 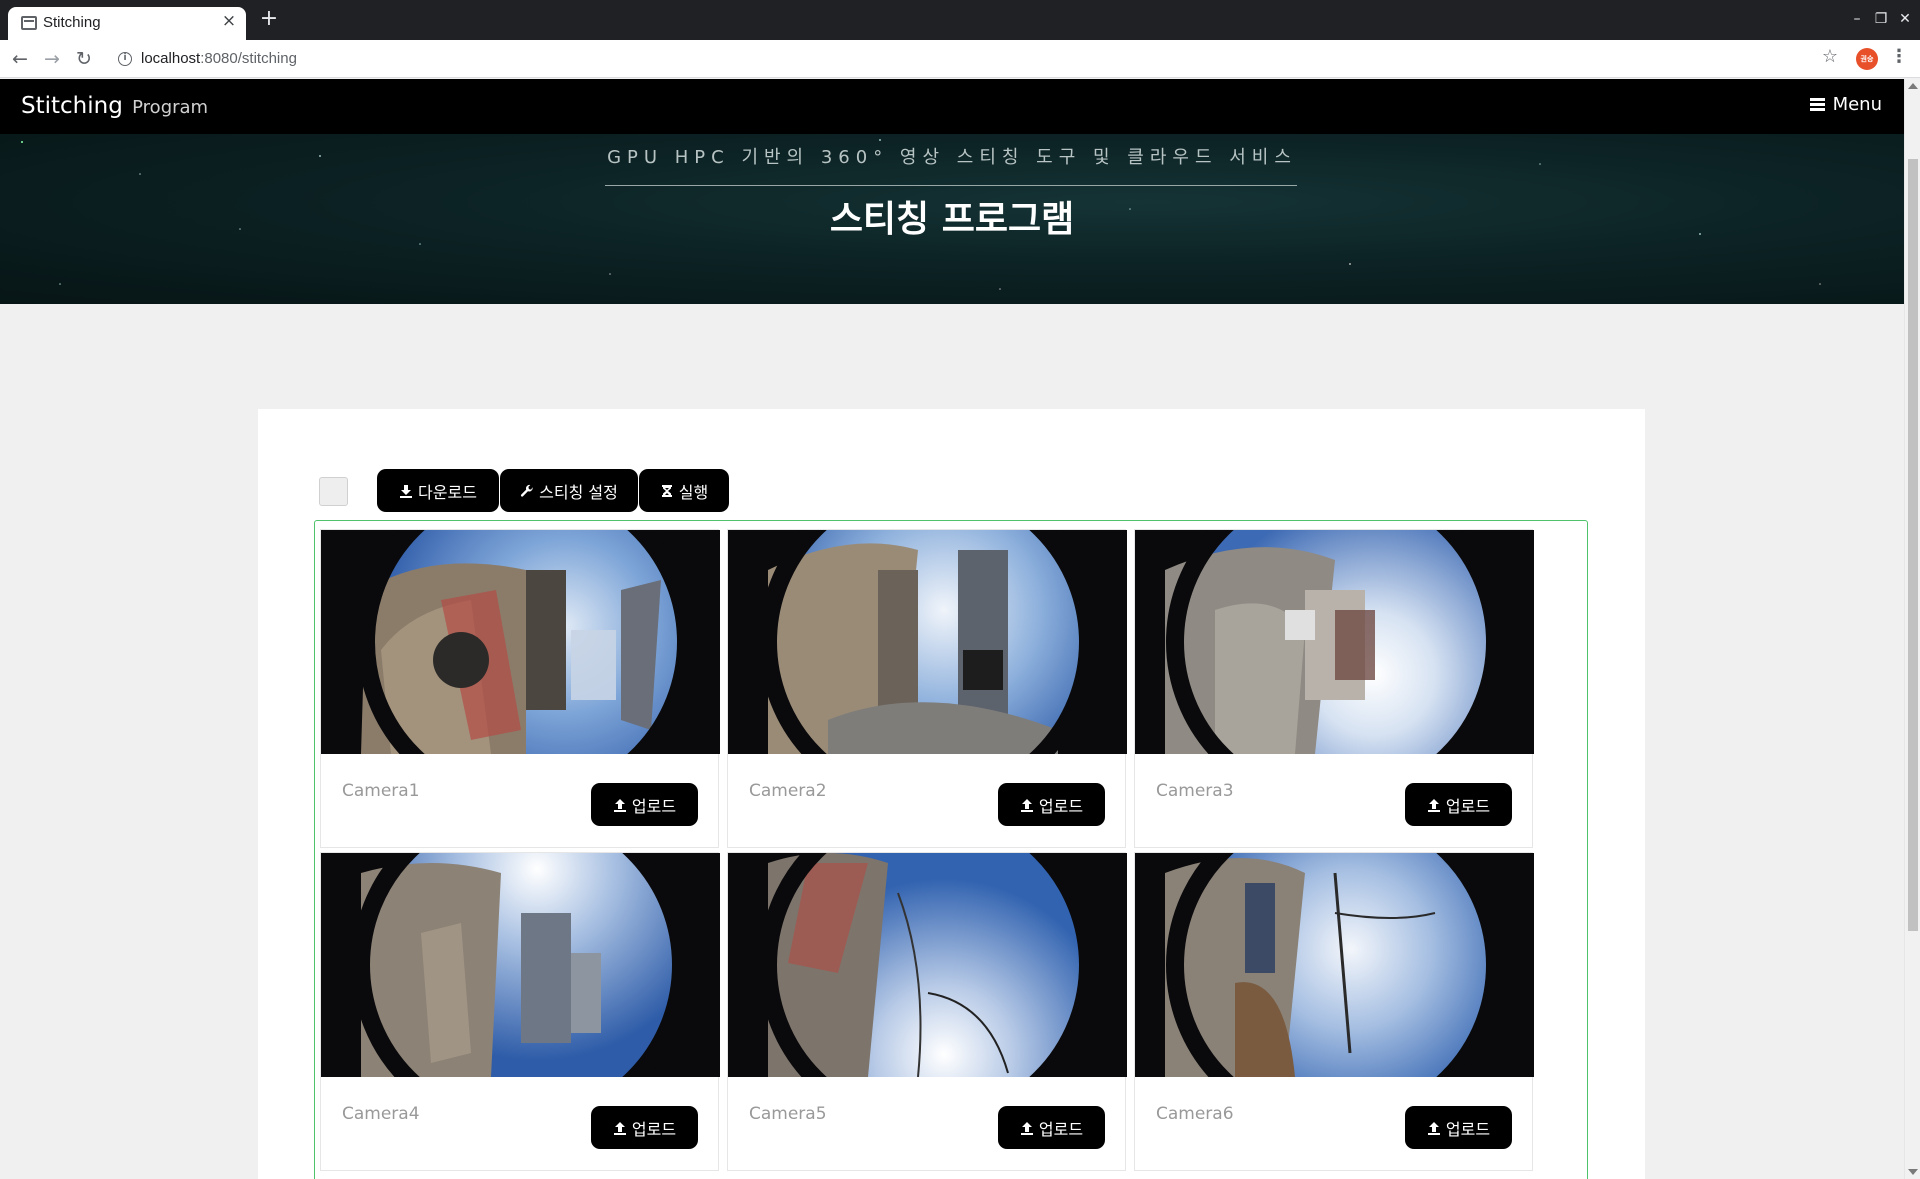 I want to click on scrollbar-thumb, so click(x=1913, y=545).